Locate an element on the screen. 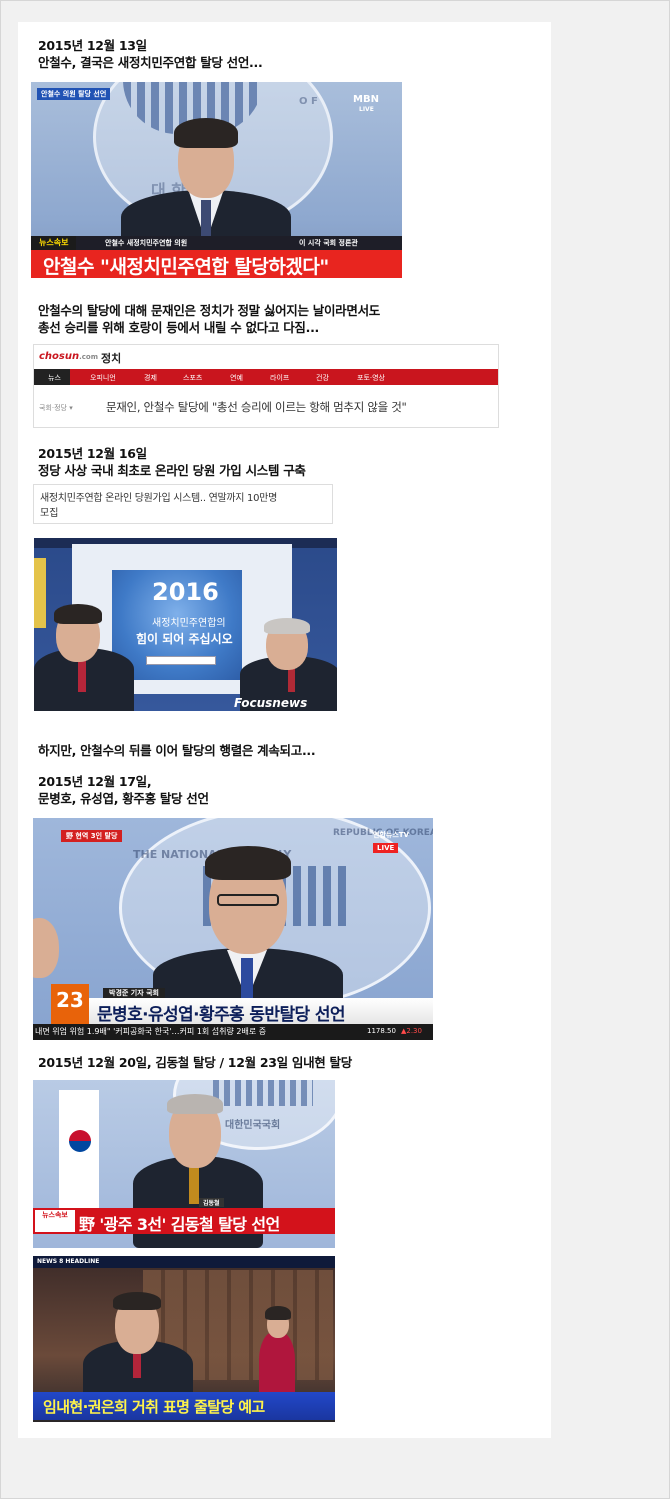 This screenshot has width=670, height=1499. screen-line2: 힘이 되어 주십시오 is located at coordinates (184, 639).